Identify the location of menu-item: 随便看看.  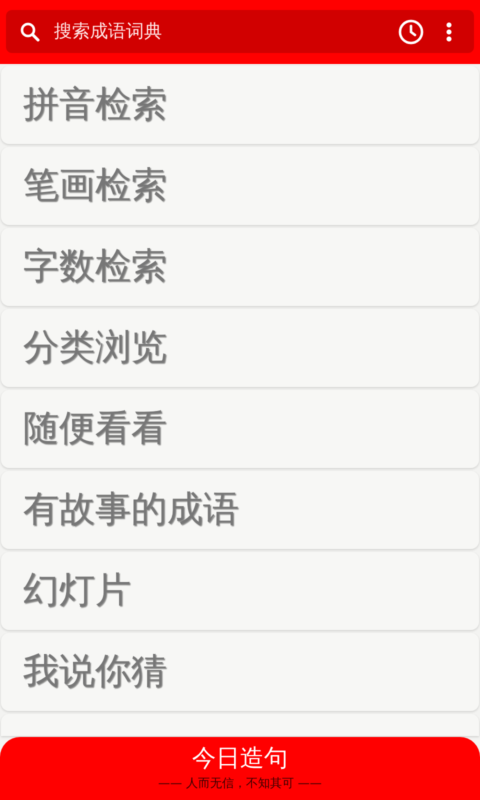
(240, 429).